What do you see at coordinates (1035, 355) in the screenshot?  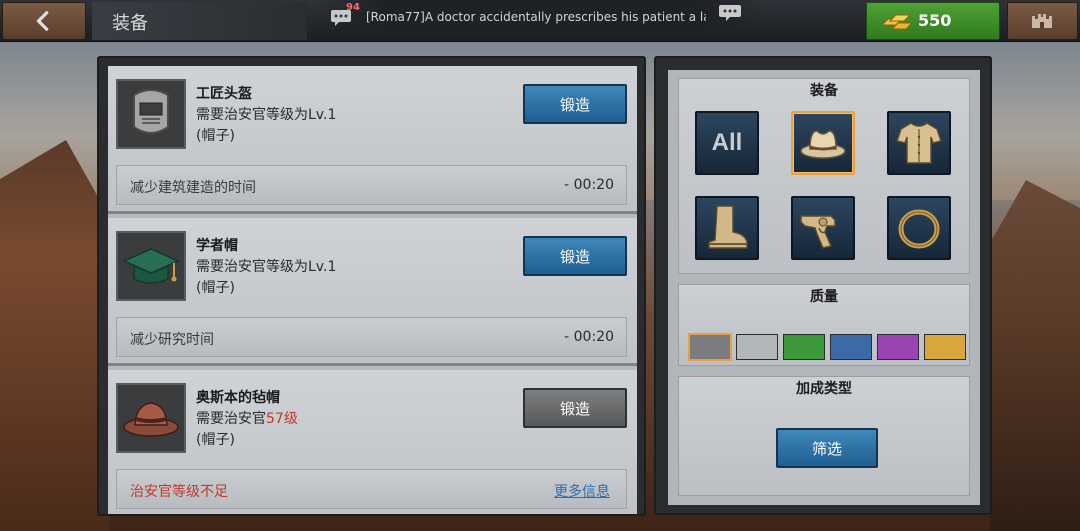 I see `background-cliff-right` at bounding box center [1035, 355].